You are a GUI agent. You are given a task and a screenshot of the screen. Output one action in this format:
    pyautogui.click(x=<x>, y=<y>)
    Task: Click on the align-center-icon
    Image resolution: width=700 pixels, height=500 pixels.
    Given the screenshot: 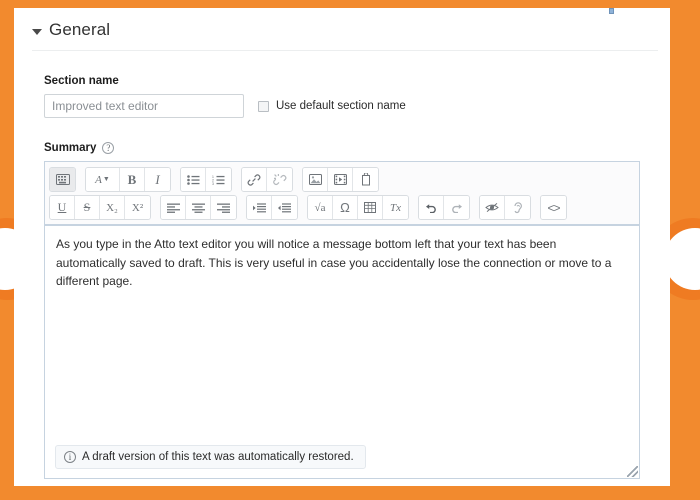 What is the action you would take?
    pyautogui.click(x=198, y=207)
    